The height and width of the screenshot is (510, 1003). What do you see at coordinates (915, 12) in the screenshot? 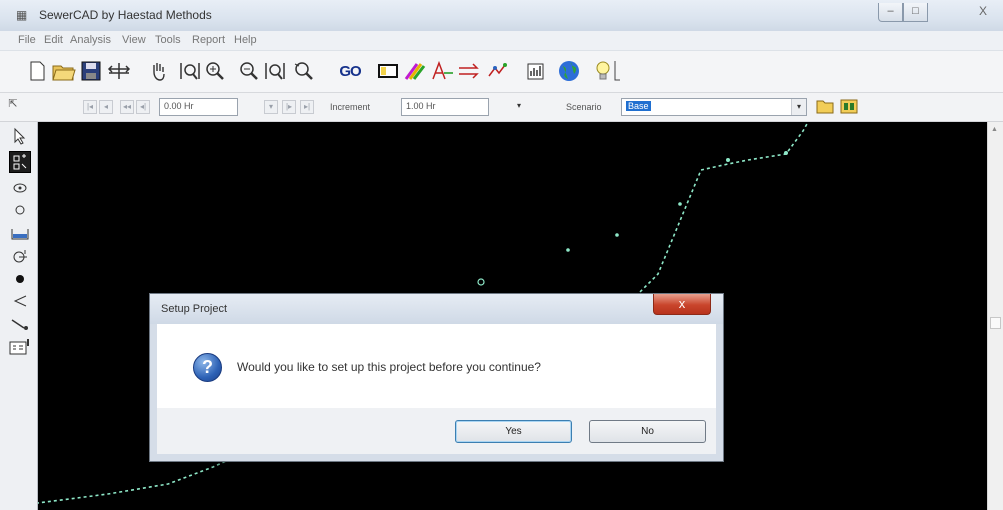
I see `maximize-button: □` at bounding box center [915, 12].